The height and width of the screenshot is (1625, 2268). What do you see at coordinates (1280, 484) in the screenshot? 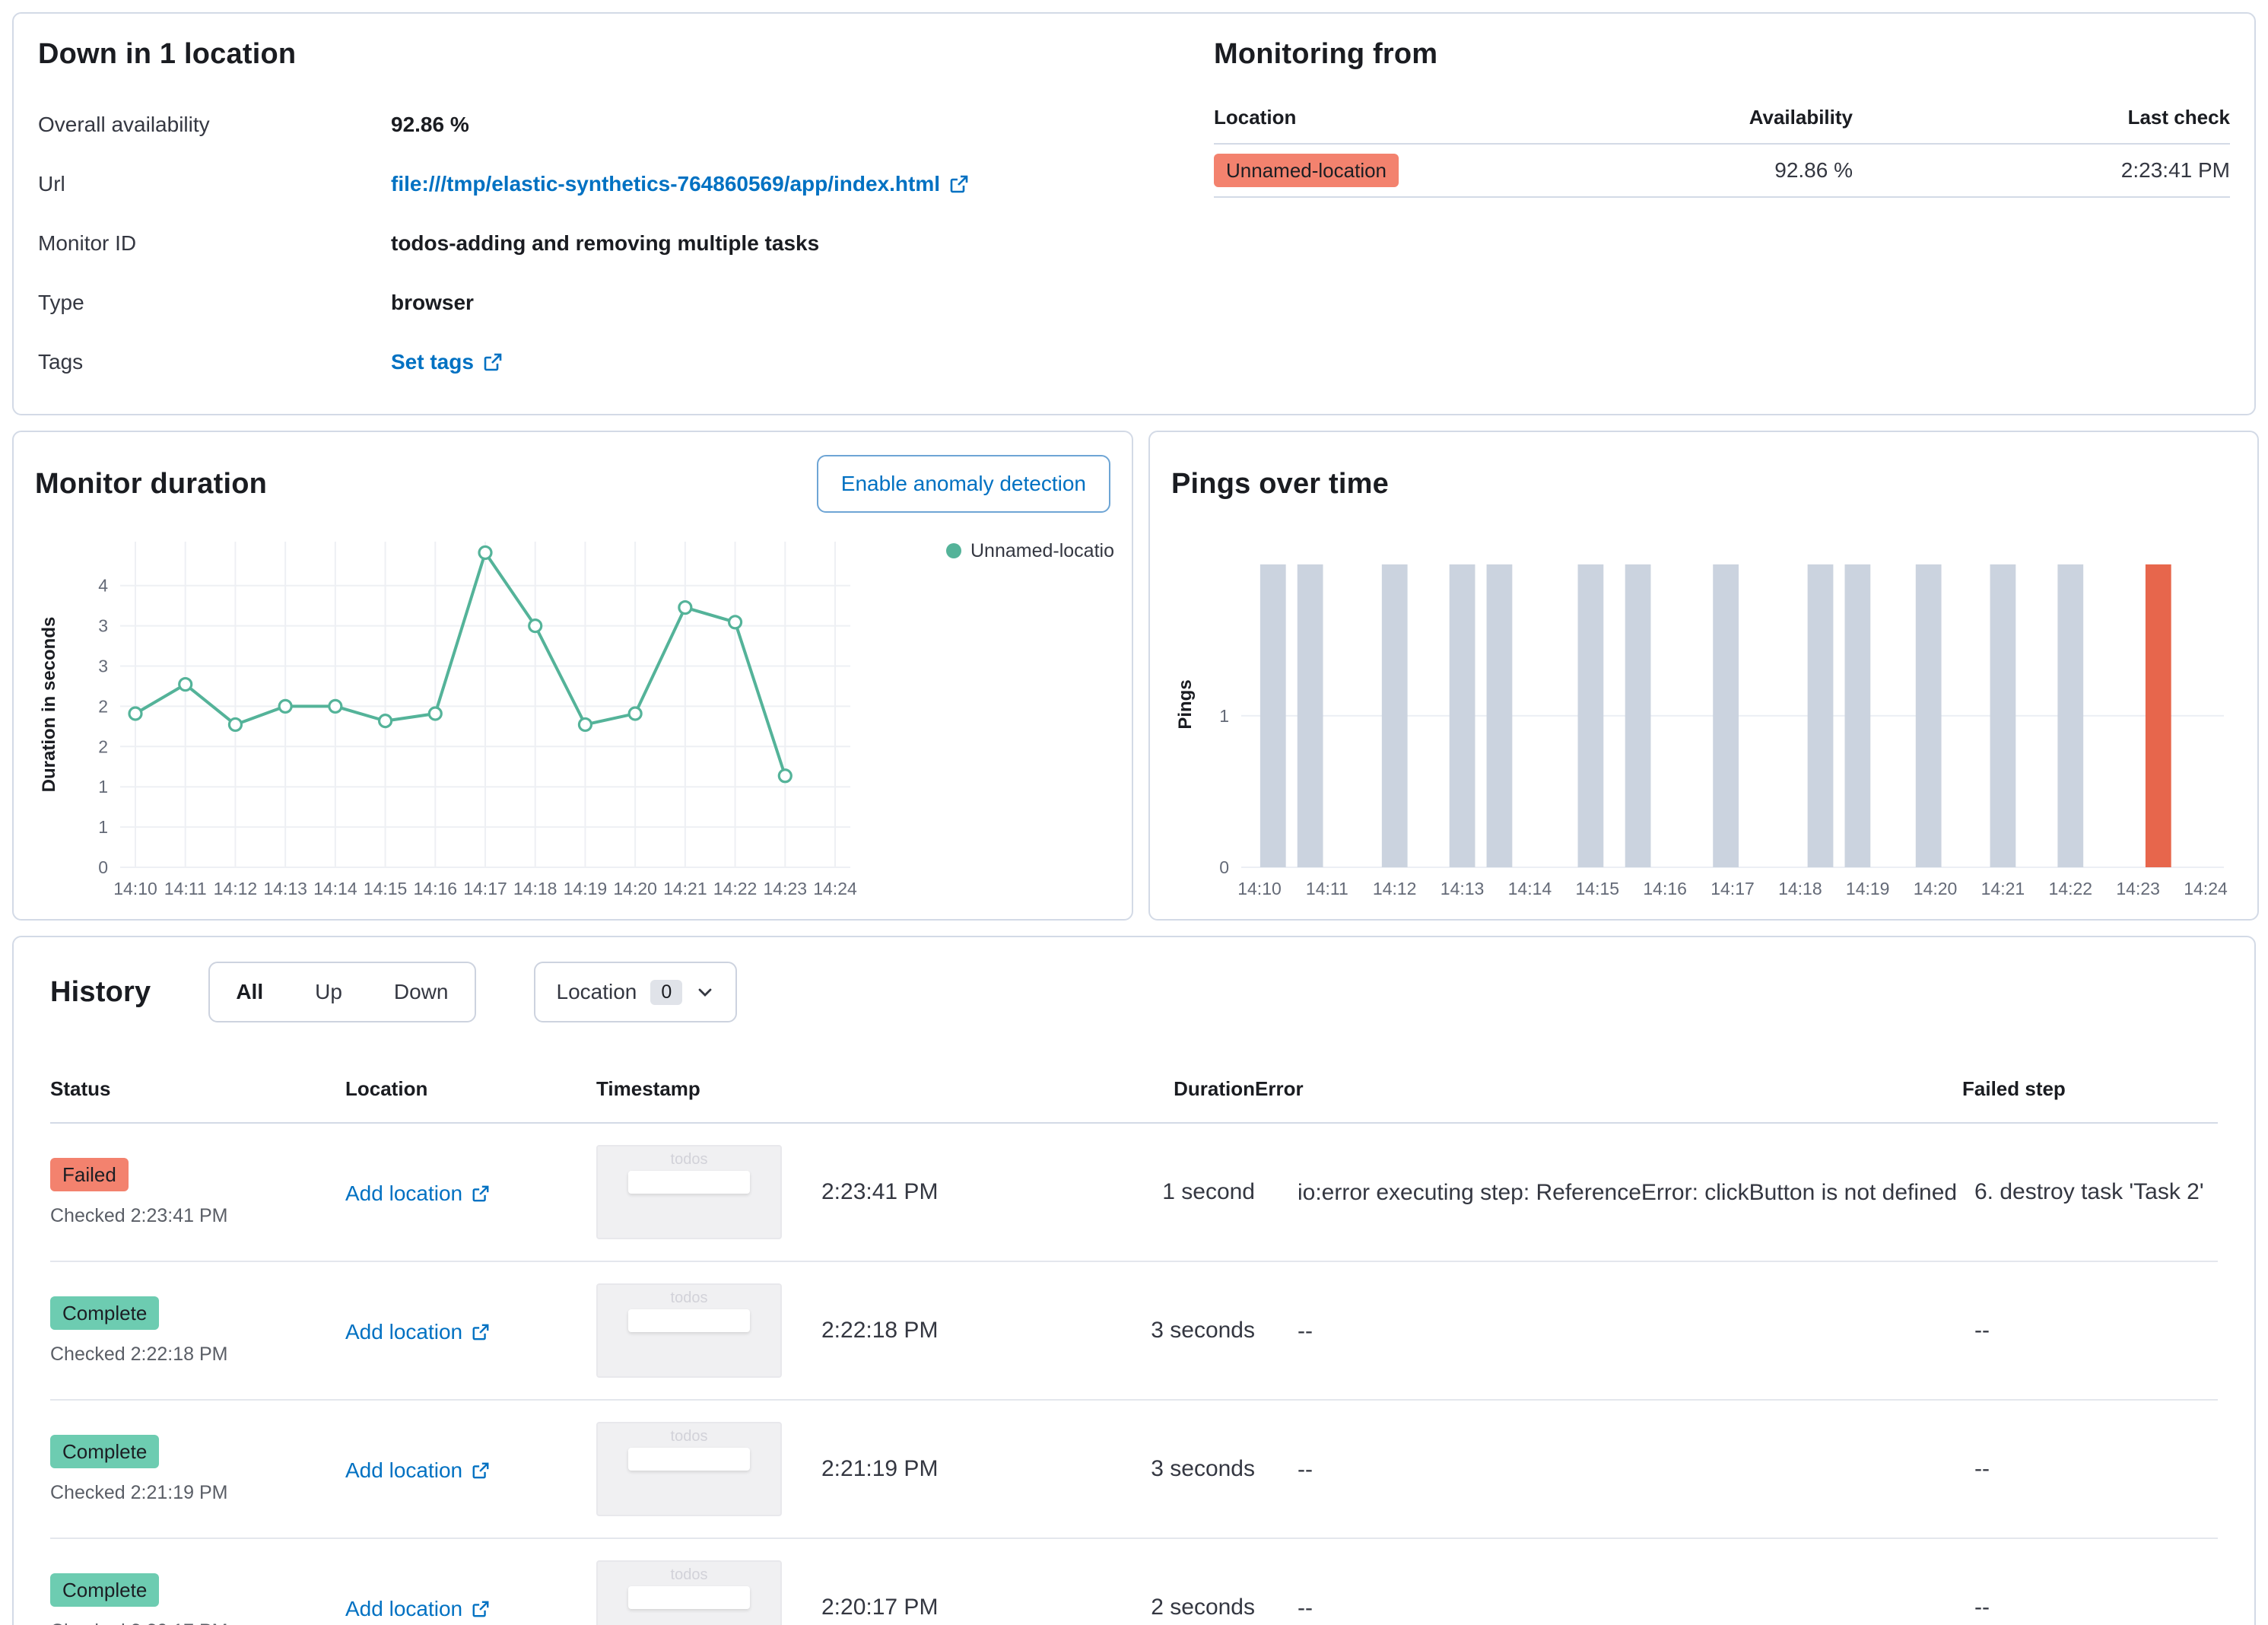
I see `pings-over-time-title: Pings over time` at bounding box center [1280, 484].